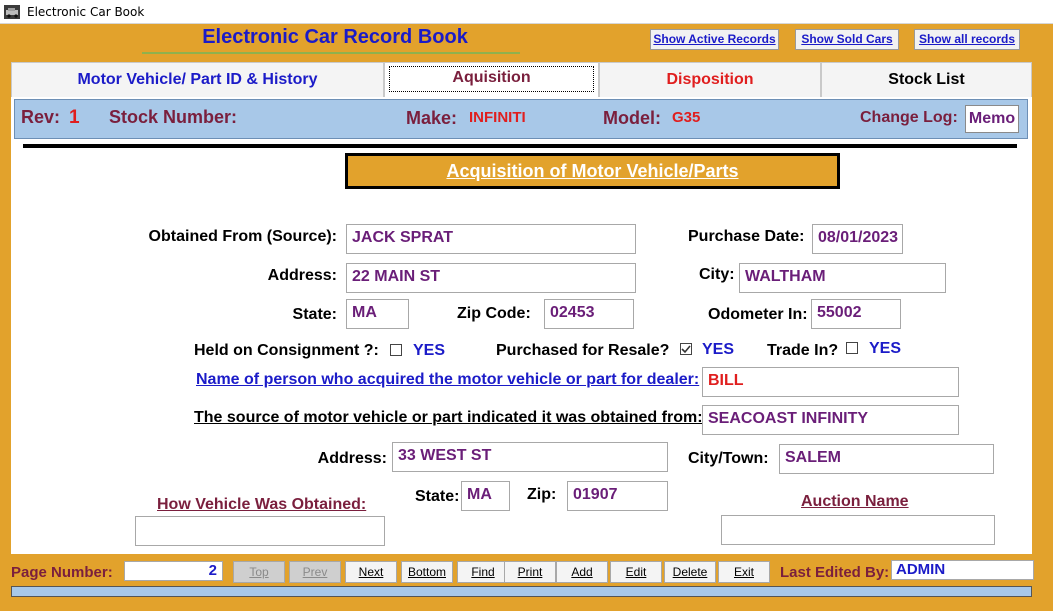 The image size is (1053, 611). What do you see at coordinates (396, 350) in the screenshot?
I see `consignment-checkbox` at bounding box center [396, 350].